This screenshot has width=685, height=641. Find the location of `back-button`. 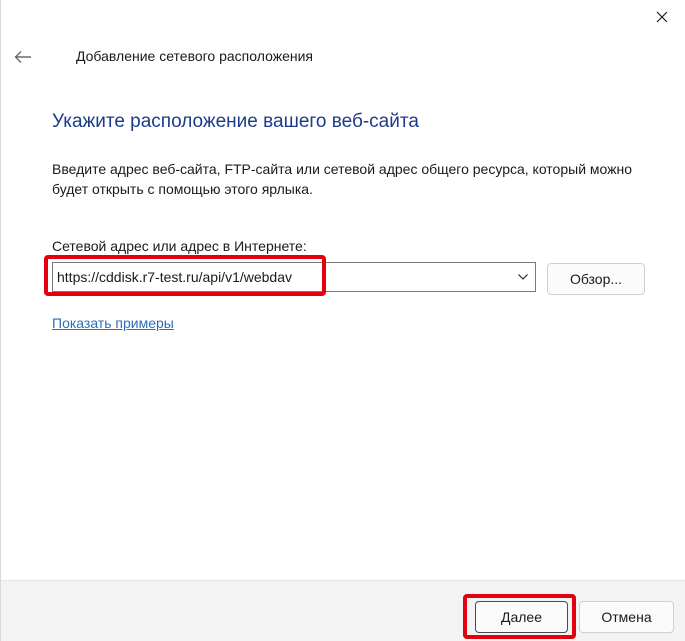

back-button is located at coordinates (23, 57).